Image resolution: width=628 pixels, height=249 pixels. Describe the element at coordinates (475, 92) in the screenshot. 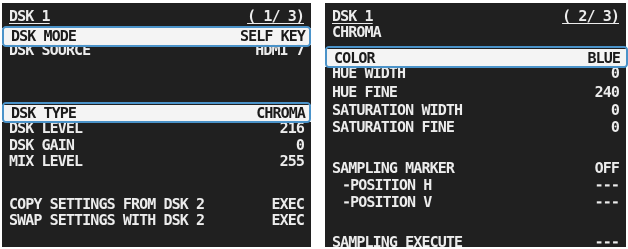

I see `menu-item-hue-fine: HUE FINE 240` at that location.